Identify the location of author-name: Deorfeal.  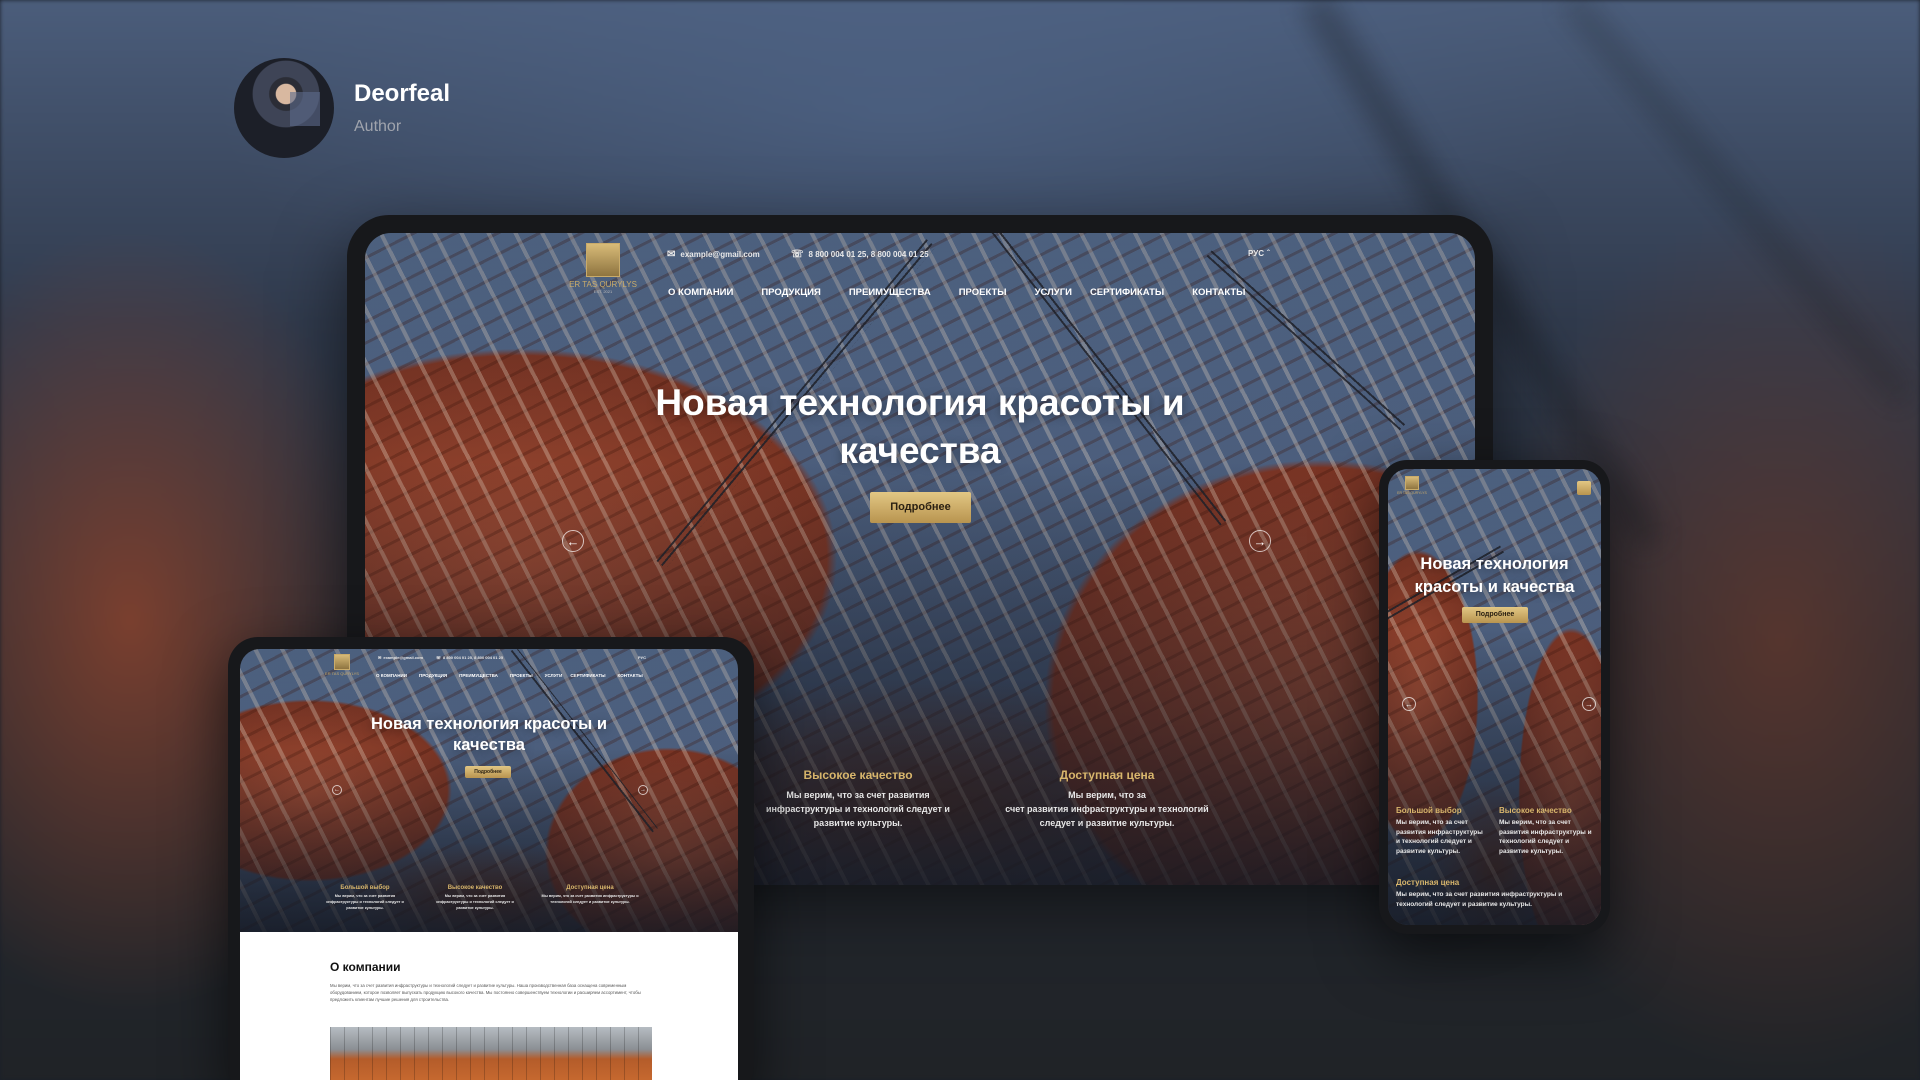
(402, 93).